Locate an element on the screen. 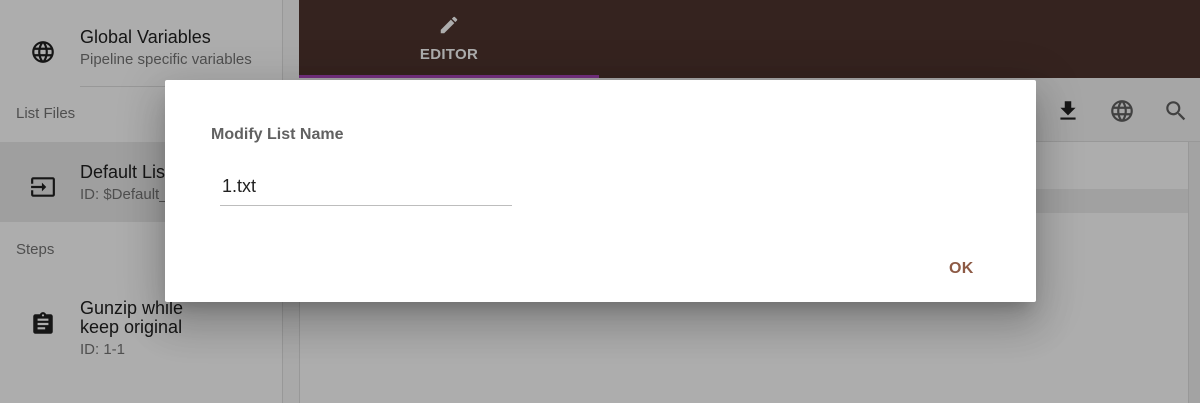  list-name-input is located at coordinates (366, 190).